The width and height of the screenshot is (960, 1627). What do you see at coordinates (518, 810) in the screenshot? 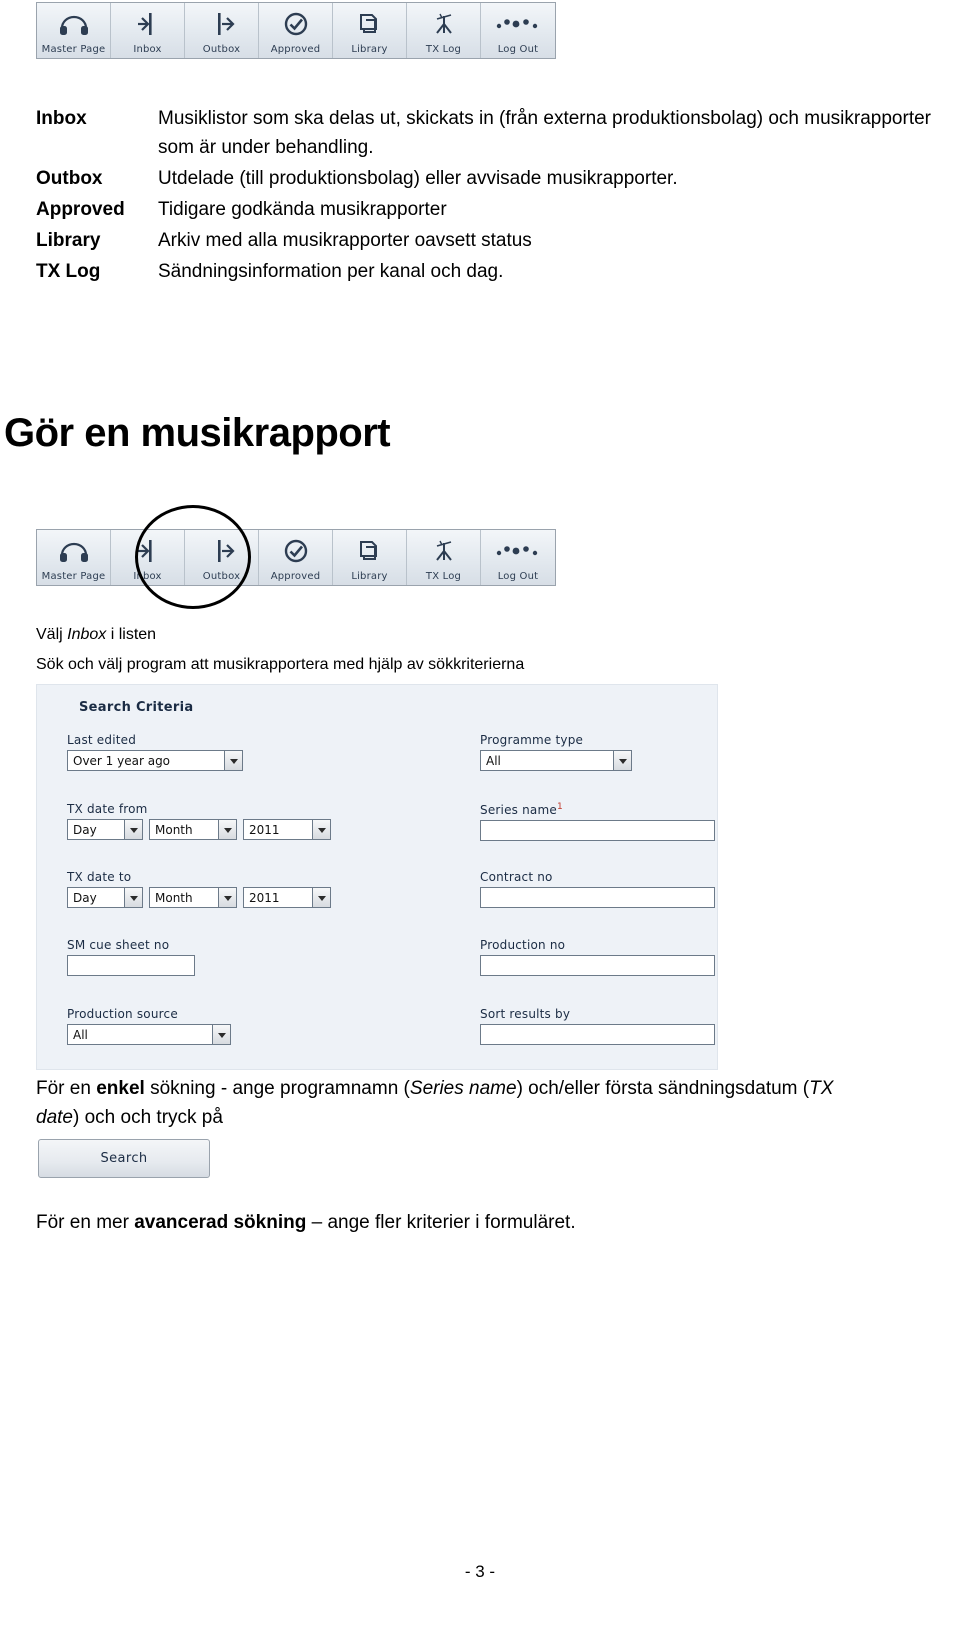
I see `series-name-label-text: Series name` at bounding box center [518, 810].